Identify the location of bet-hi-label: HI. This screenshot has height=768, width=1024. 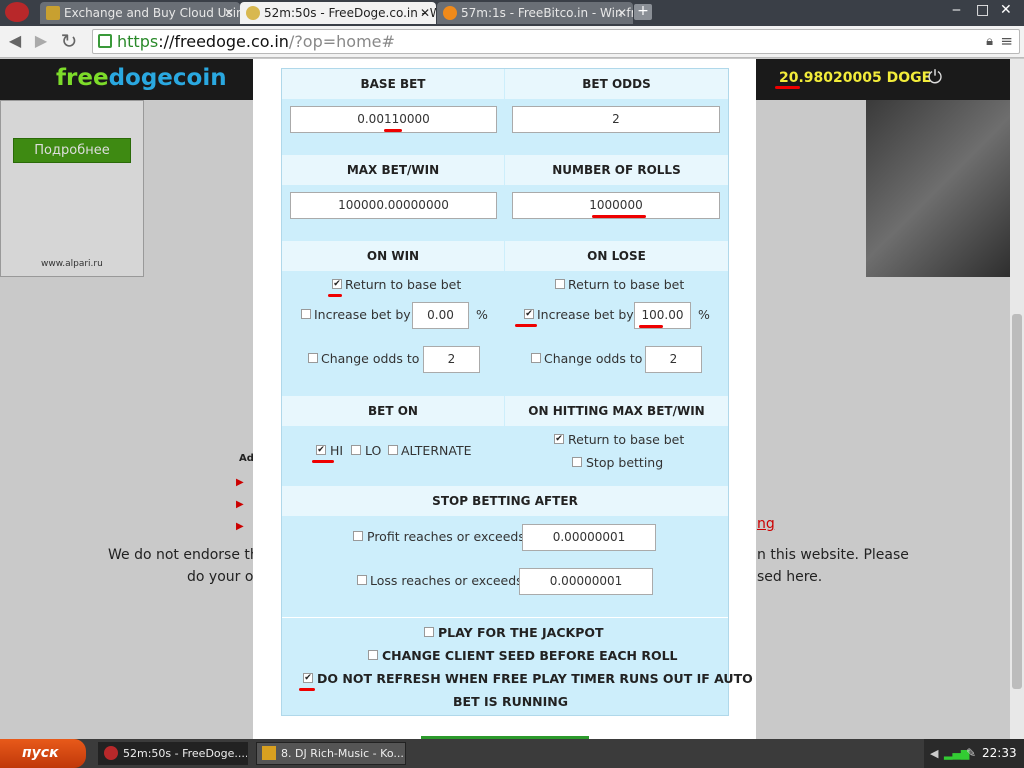
(337, 450).